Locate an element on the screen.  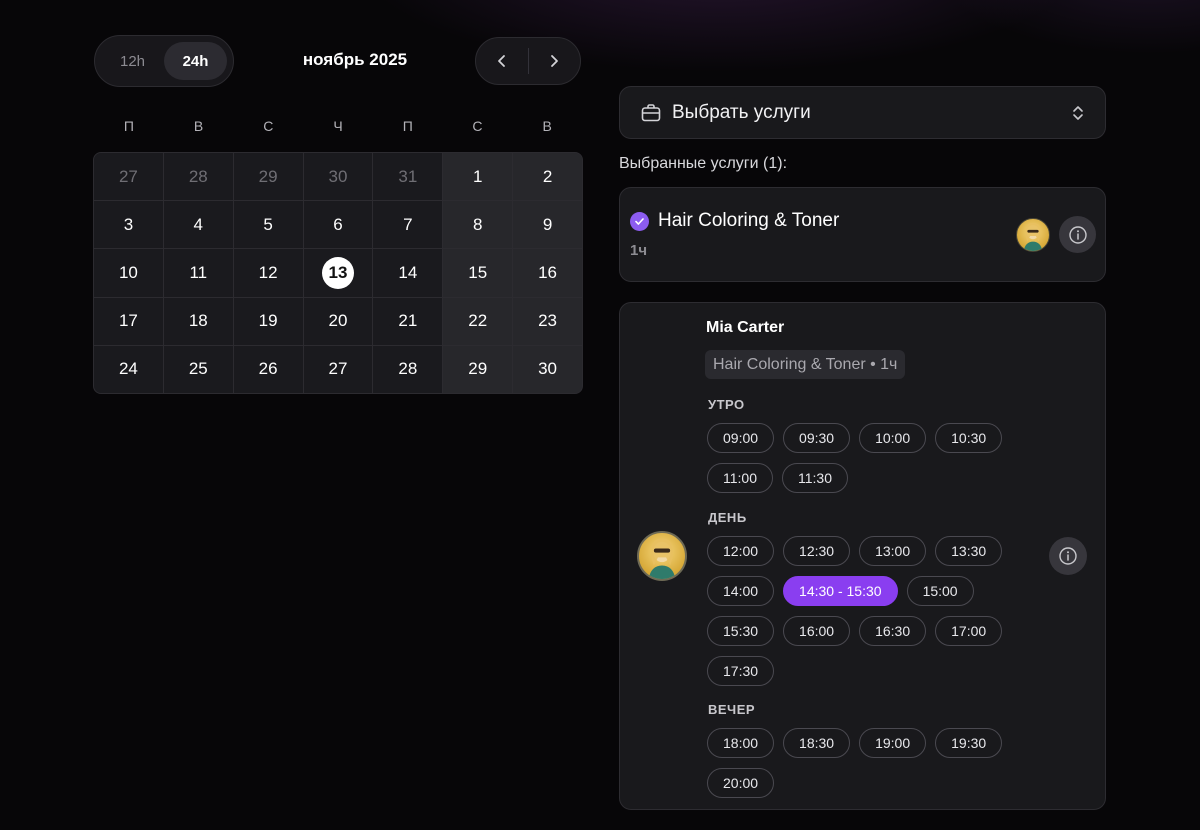
master-info-button is located at coordinates (1068, 556).